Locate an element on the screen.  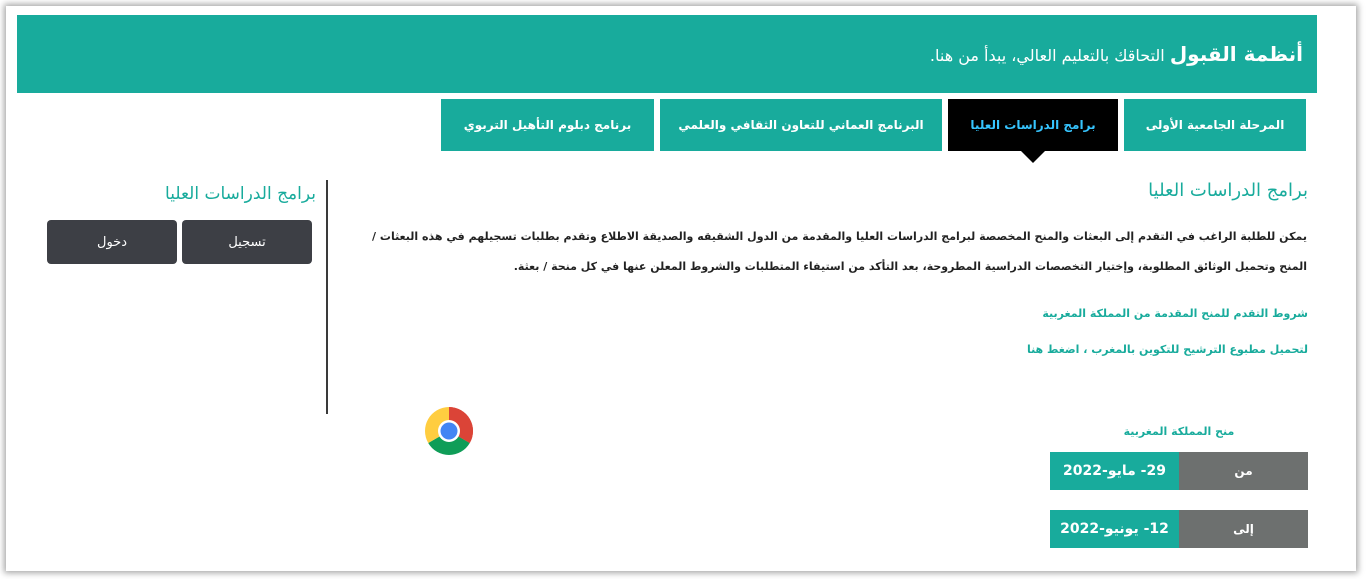
tab-omani-cooperation: البرنامج العماني للتعاون الثقافي والعلمي is located at coordinates (801, 125).